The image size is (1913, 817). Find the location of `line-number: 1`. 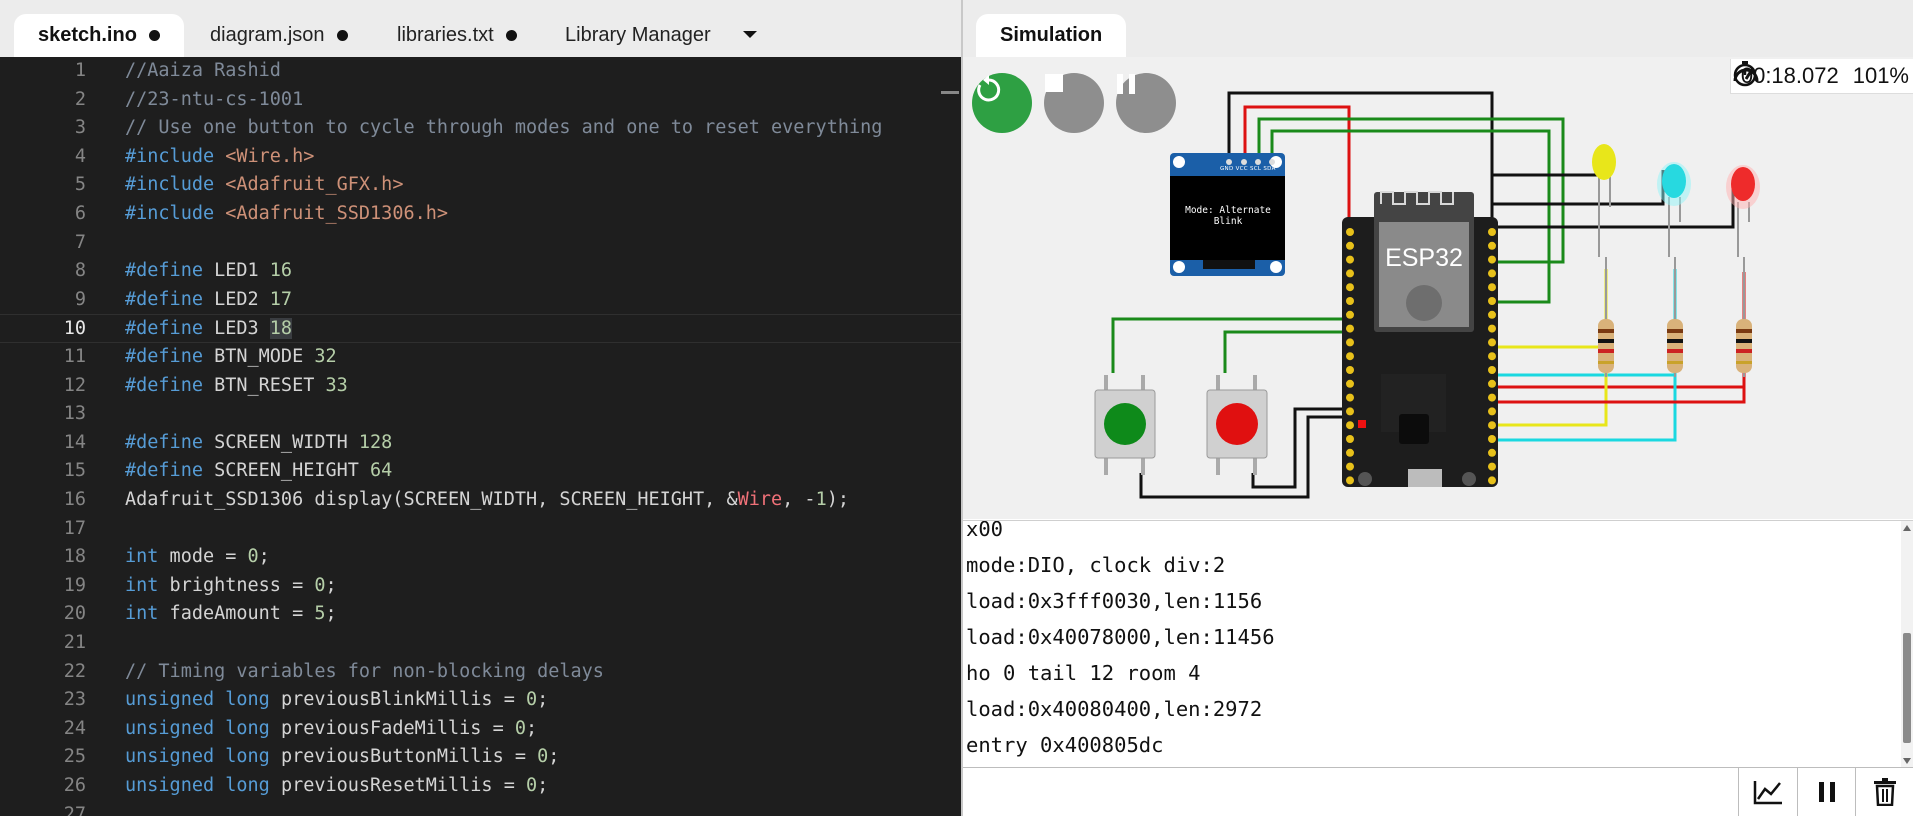

line-number: 1 is located at coordinates (80, 70).